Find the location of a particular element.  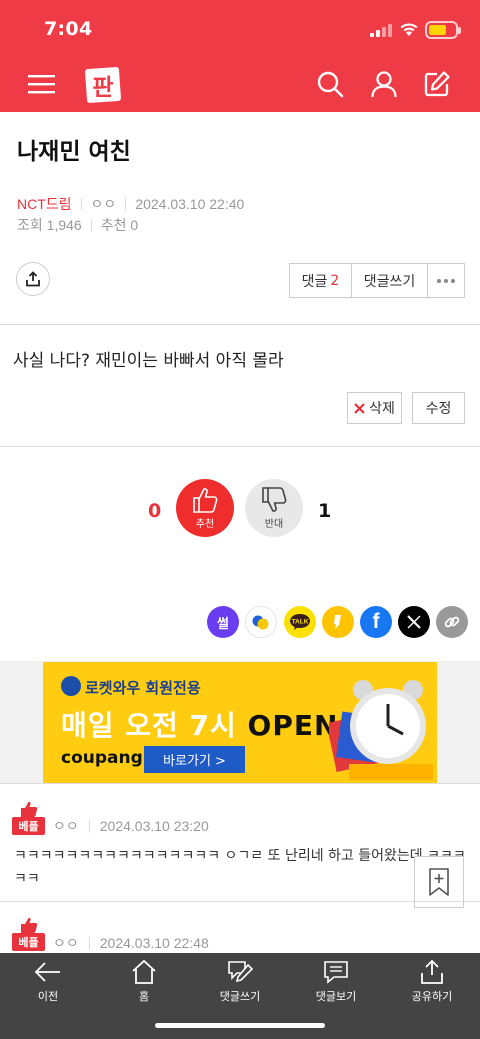

facebook-icon: f is located at coordinates (376, 621).